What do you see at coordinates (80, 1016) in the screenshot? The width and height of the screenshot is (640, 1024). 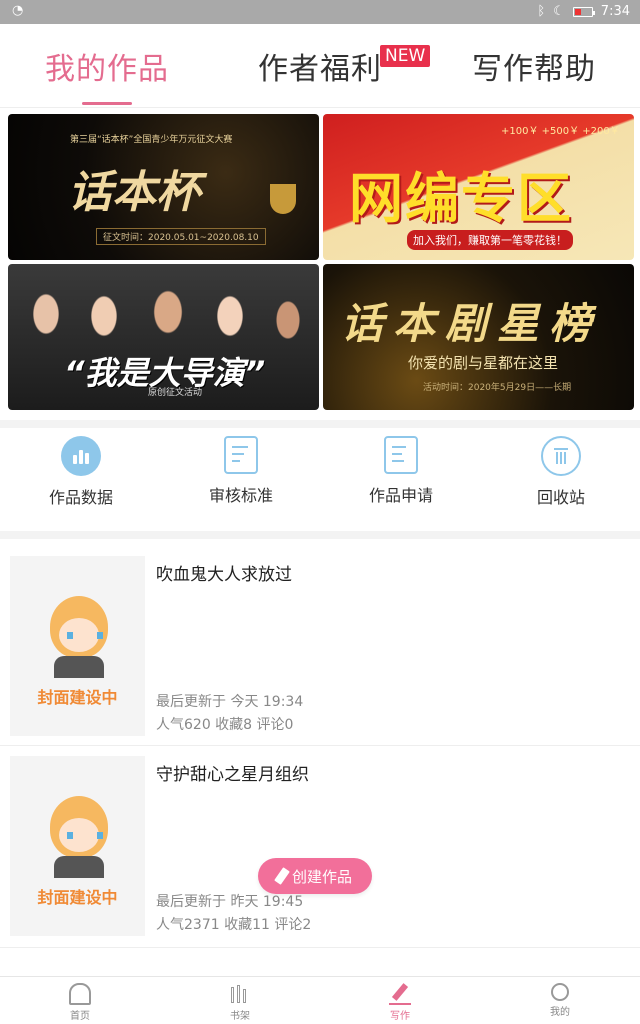 I see `nav-label: 首页` at bounding box center [80, 1016].